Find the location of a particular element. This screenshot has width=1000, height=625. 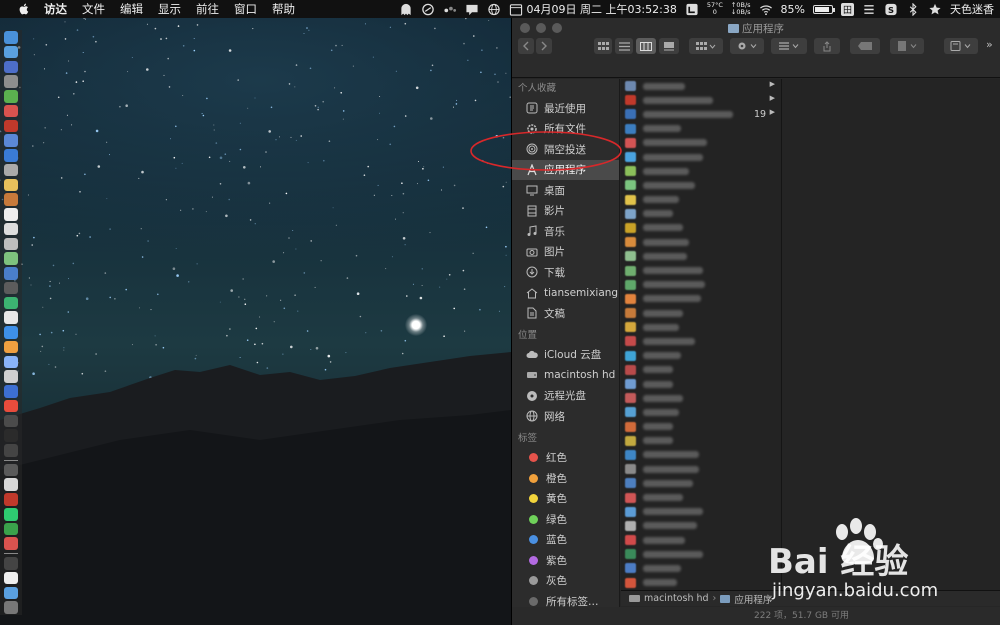

favorite-item: 文稿 is located at coordinates (565, 313).